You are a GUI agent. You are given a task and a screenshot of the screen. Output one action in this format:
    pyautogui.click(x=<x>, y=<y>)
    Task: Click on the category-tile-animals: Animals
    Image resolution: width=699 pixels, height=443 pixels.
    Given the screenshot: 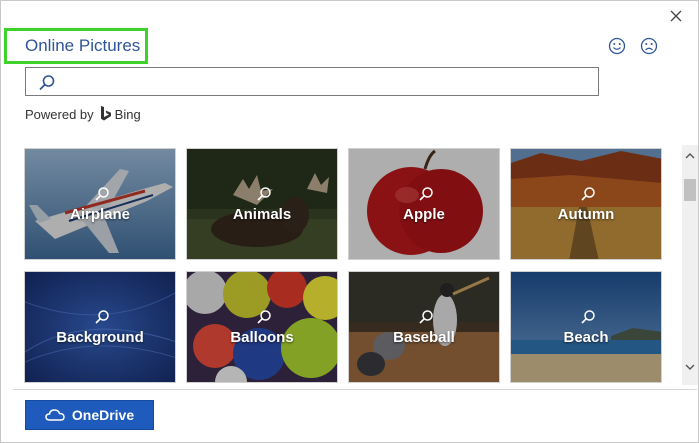 What is the action you would take?
    pyautogui.click(x=262, y=204)
    